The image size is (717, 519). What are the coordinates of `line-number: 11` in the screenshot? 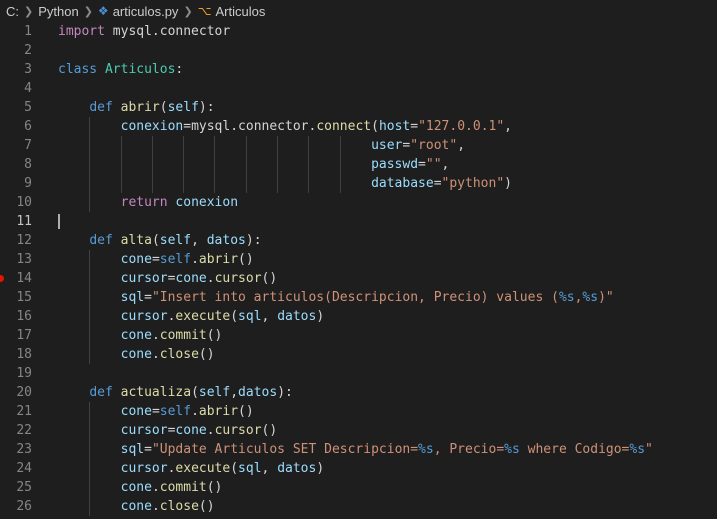 It's located at (16, 221).